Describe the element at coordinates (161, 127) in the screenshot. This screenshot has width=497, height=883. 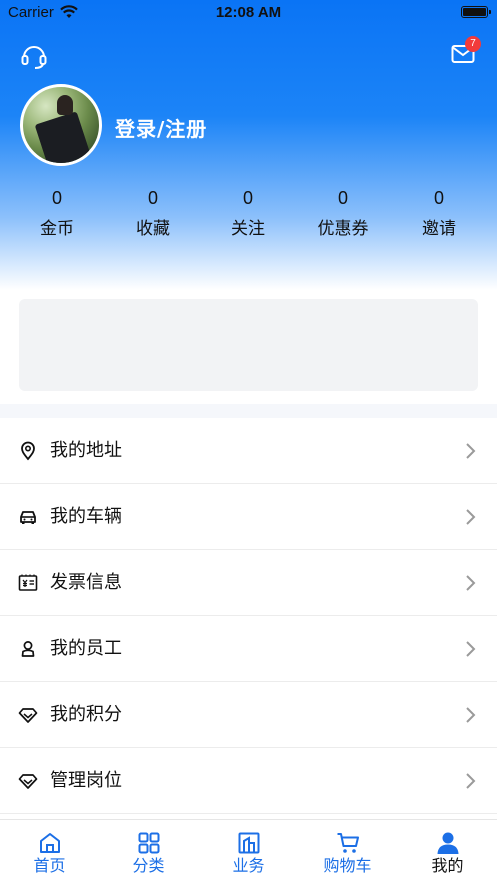
I see `login-register-link: 登录/注册` at that location.